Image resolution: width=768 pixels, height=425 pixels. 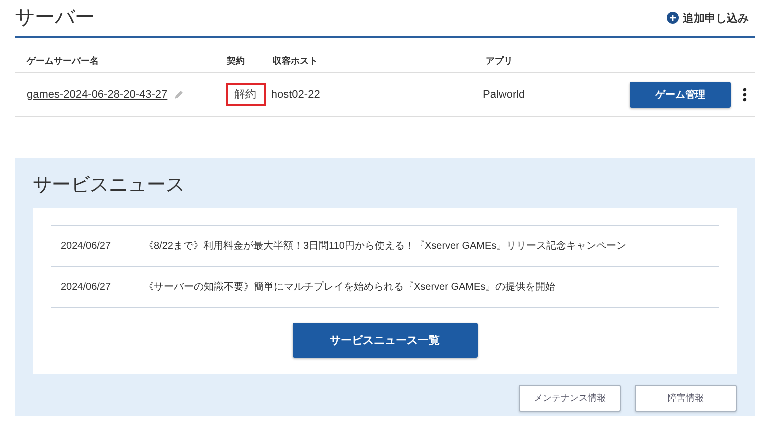 What do you see at coordinates (681, 95) in the screenshot?
I see `game-manage-button: ゲーム管理` at bounding box center [681, 95].